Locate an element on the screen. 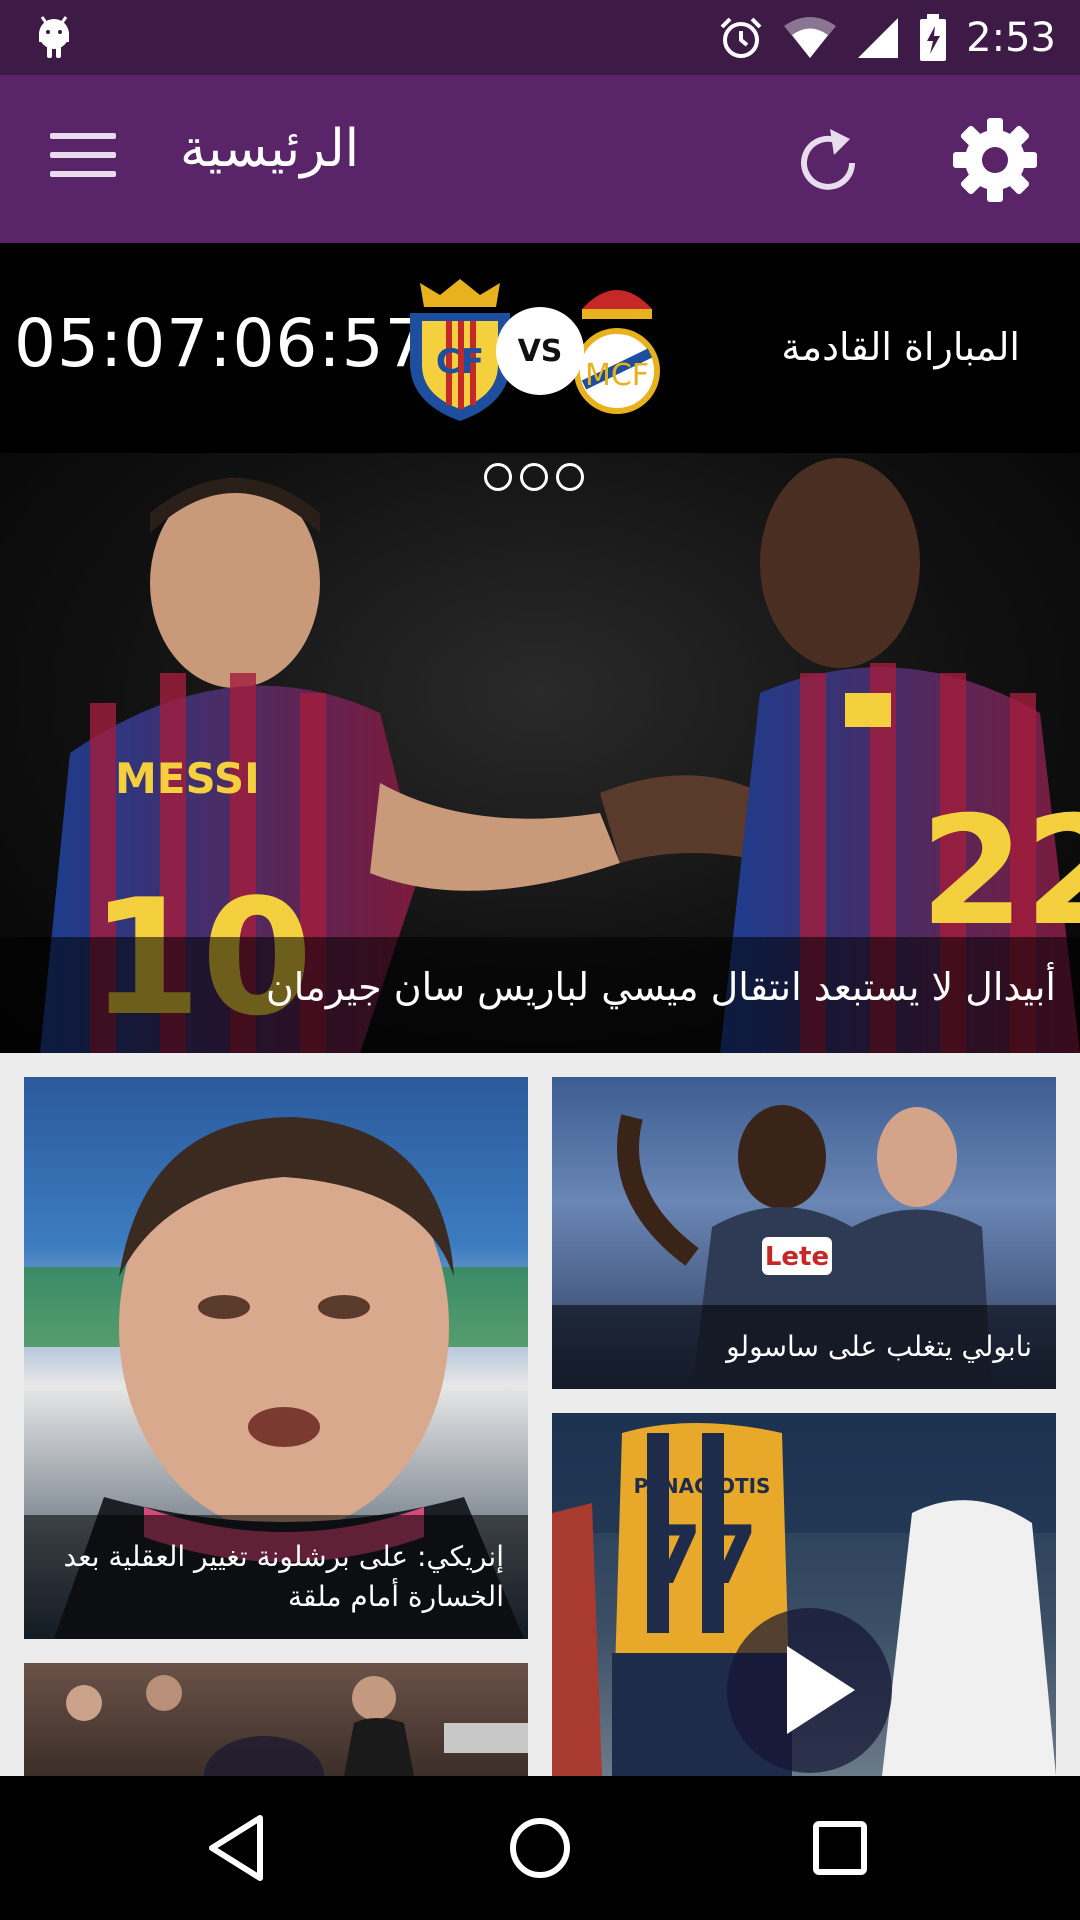  match-countdown: 05:07:06:57 is located at coordinates (221, 343).